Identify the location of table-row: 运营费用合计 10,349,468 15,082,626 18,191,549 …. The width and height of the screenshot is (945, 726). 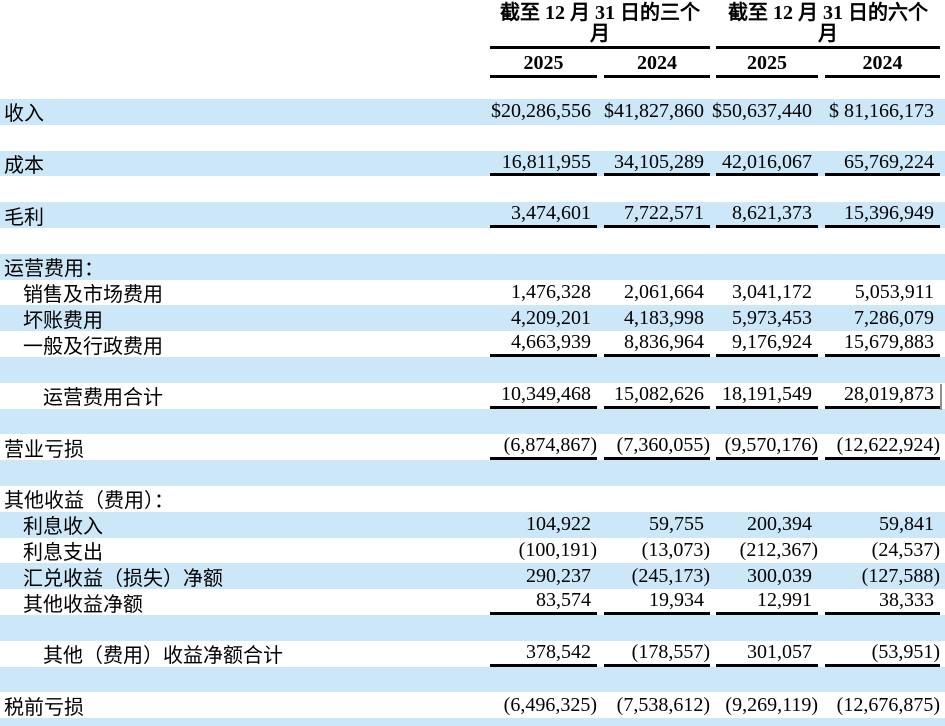
(472, 396).